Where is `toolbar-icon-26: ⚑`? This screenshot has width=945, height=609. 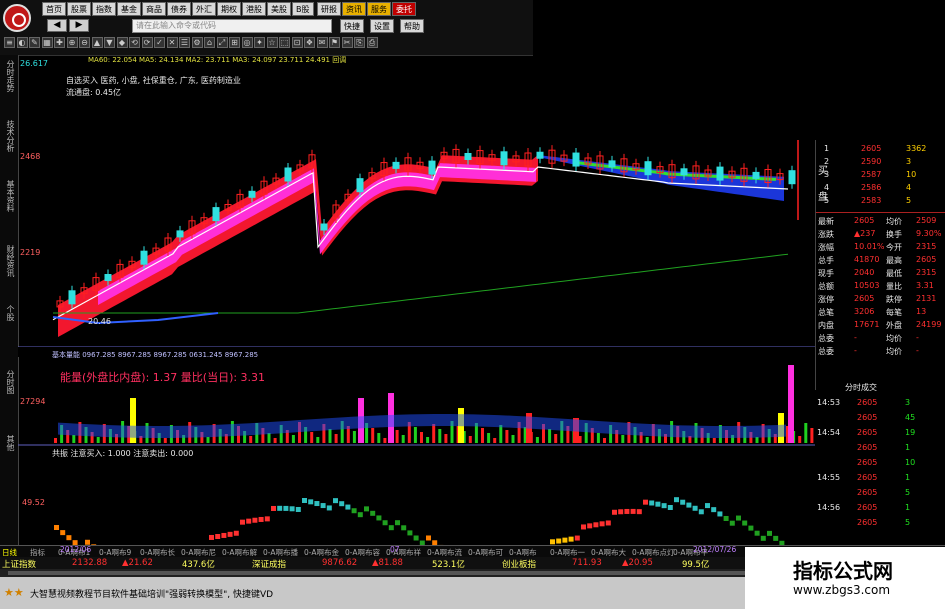
toolbar-icon-26: ⚑ is located at coordinates (334, 42).